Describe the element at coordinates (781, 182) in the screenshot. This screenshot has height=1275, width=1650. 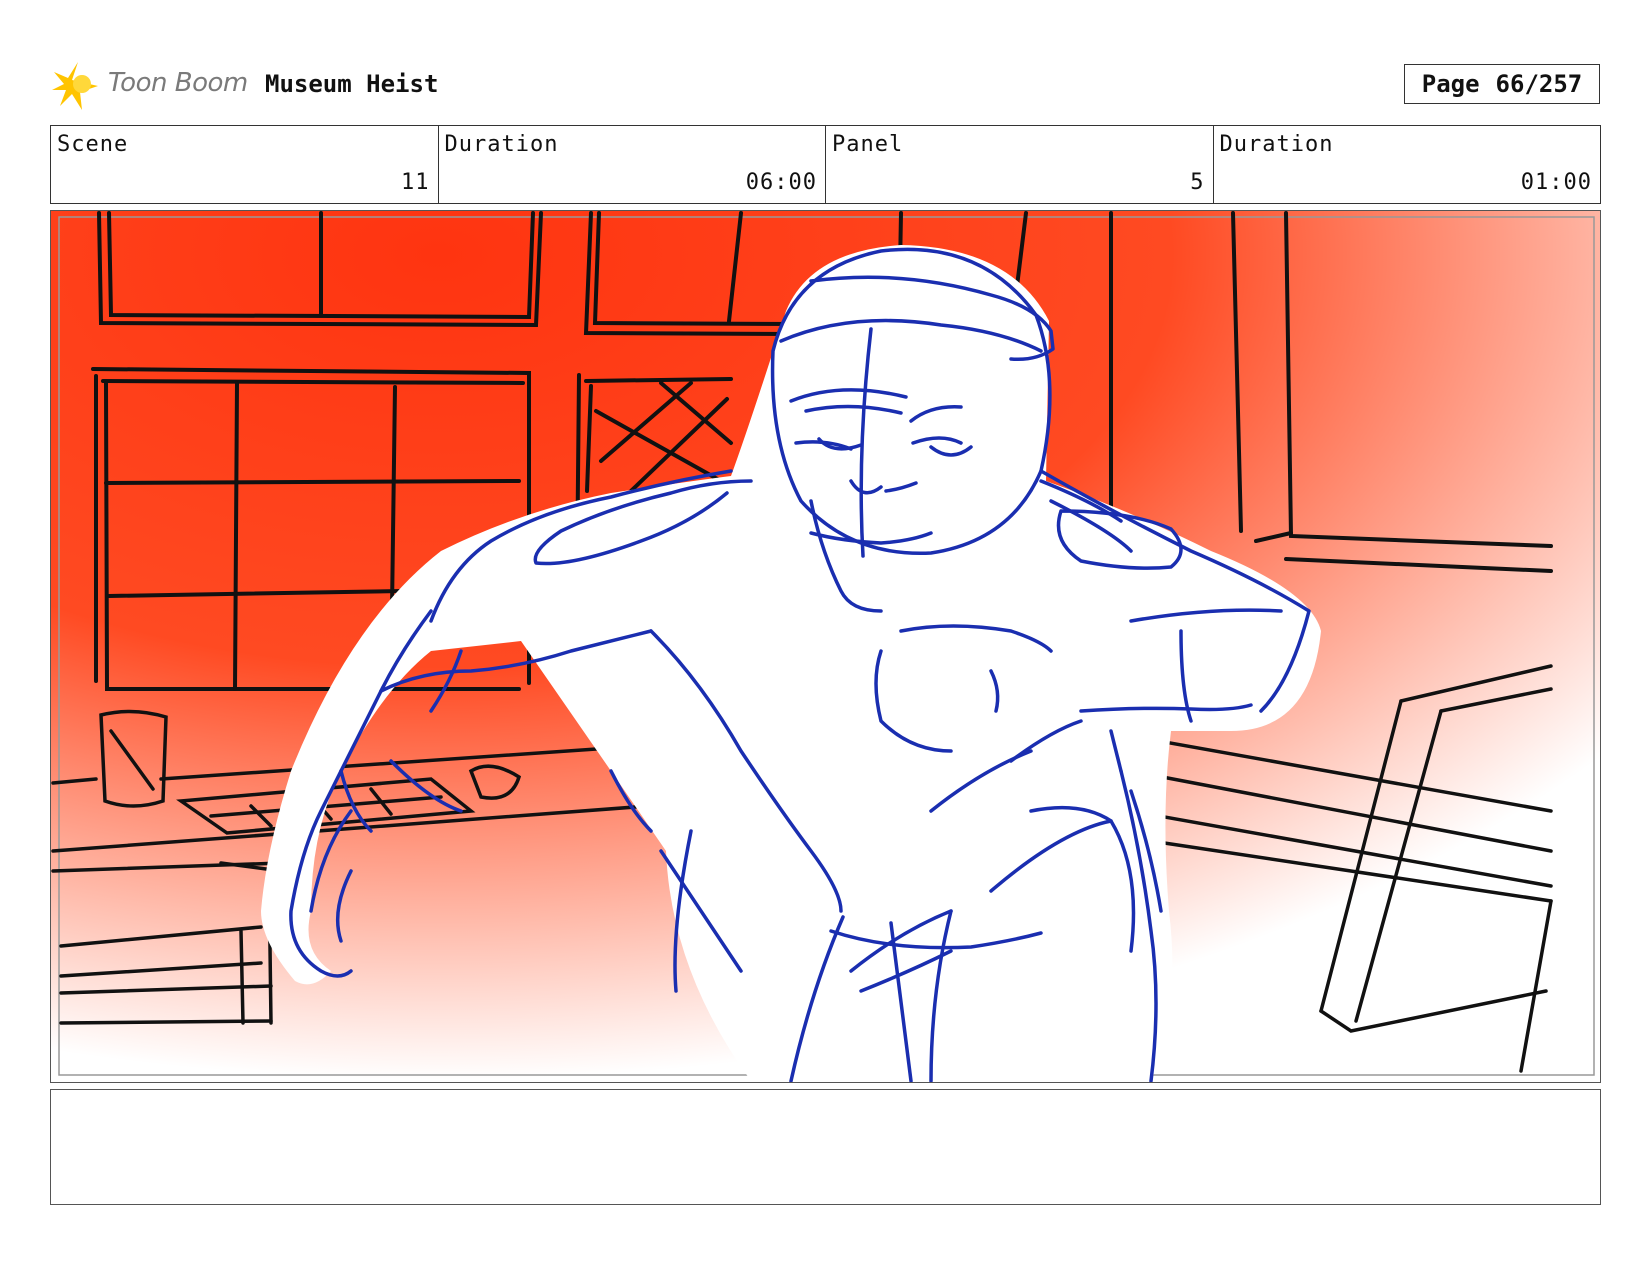
I see `scene-duration-value: 06:00` at that location.